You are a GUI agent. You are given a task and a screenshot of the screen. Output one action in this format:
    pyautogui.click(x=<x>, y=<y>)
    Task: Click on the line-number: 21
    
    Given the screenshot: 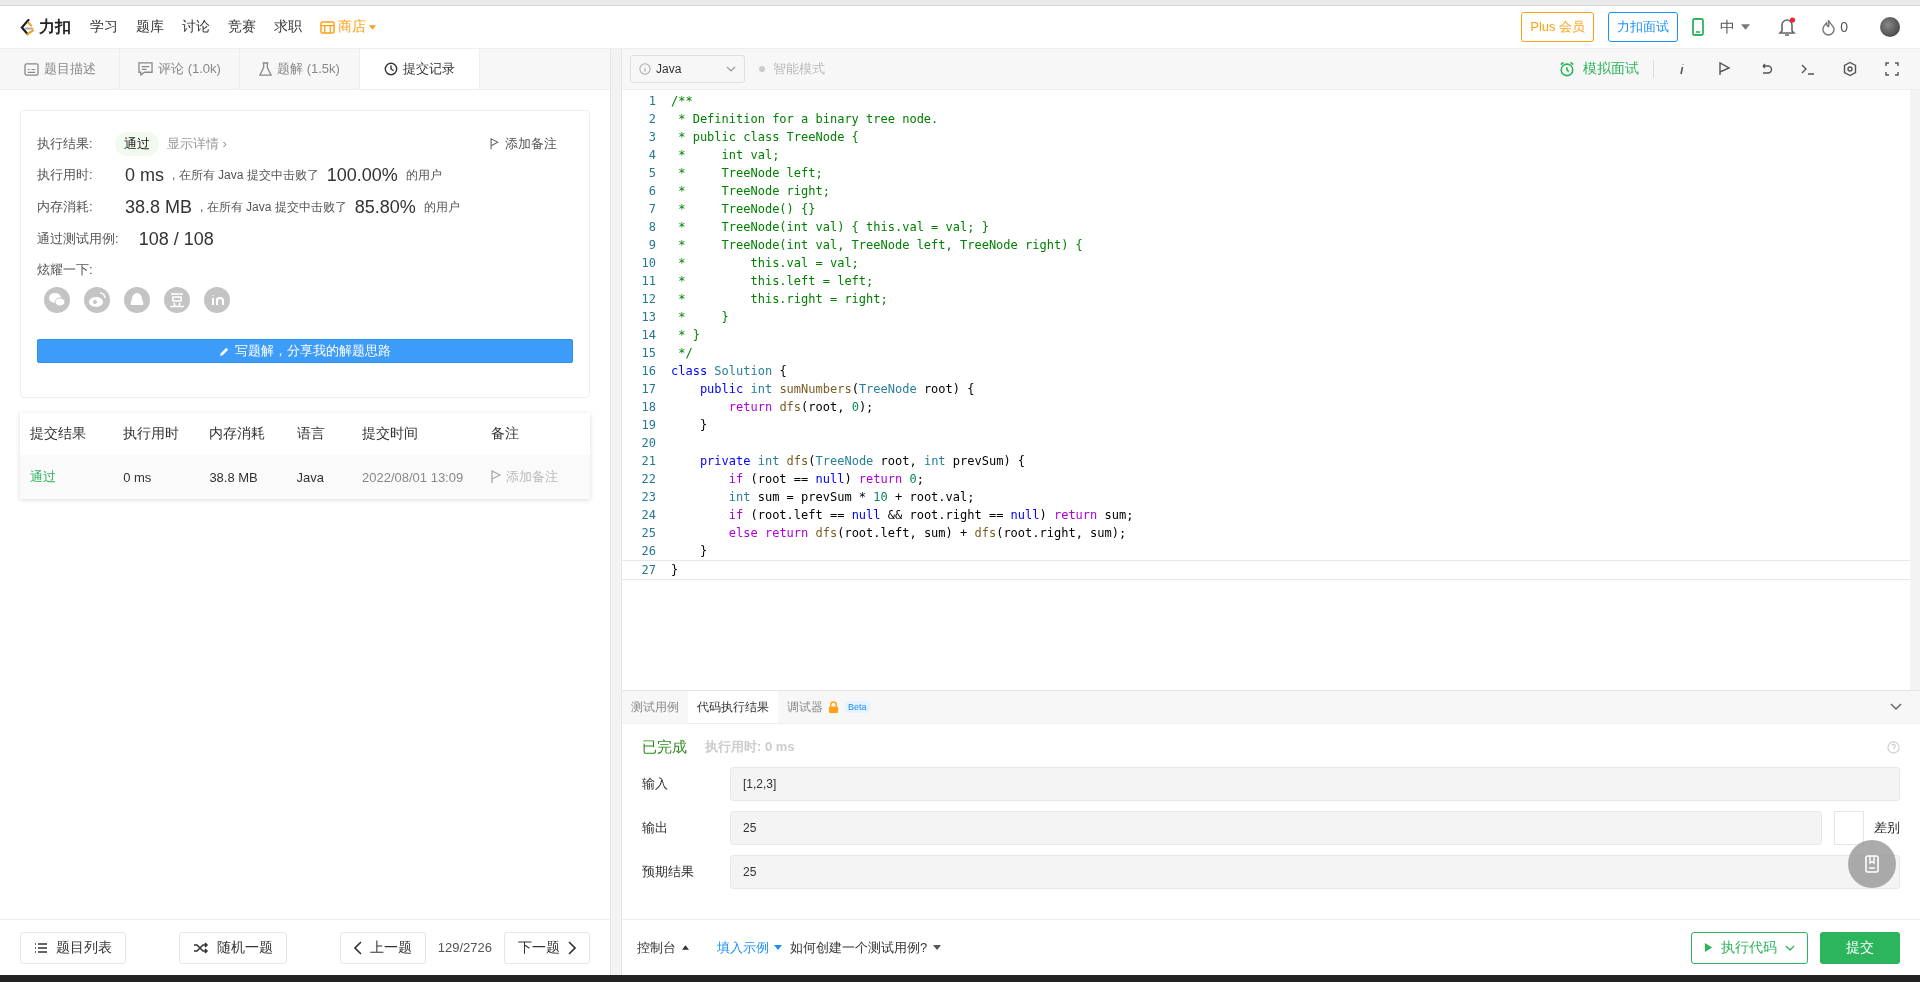 What is the action you would take?
    pyautogui.click(x=648, y=461)
    